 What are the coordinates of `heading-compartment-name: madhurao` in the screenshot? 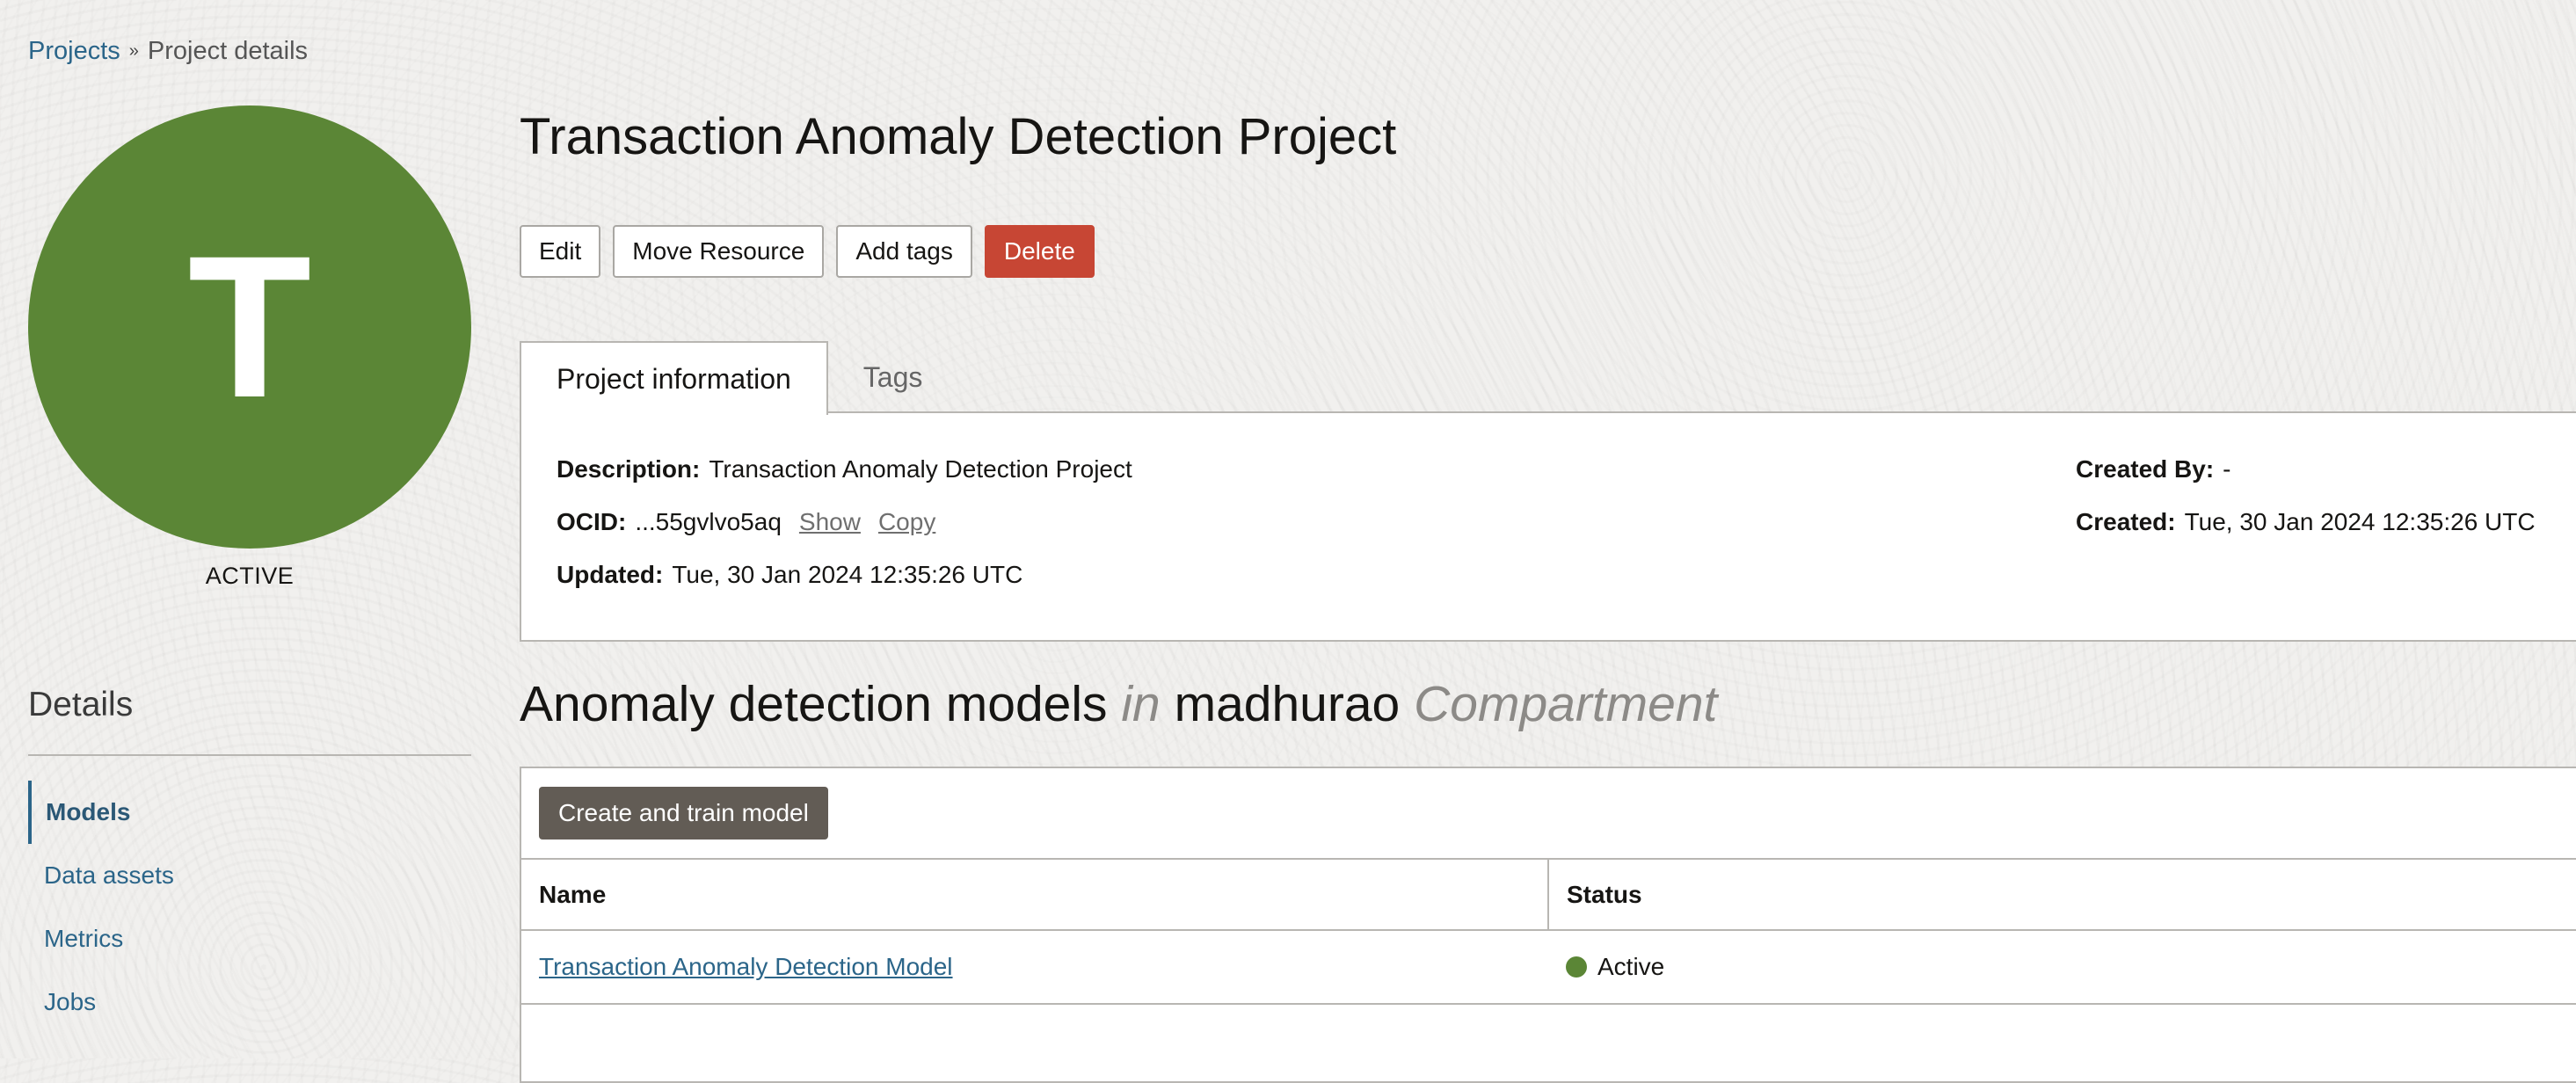 It's located at (1287, 704).